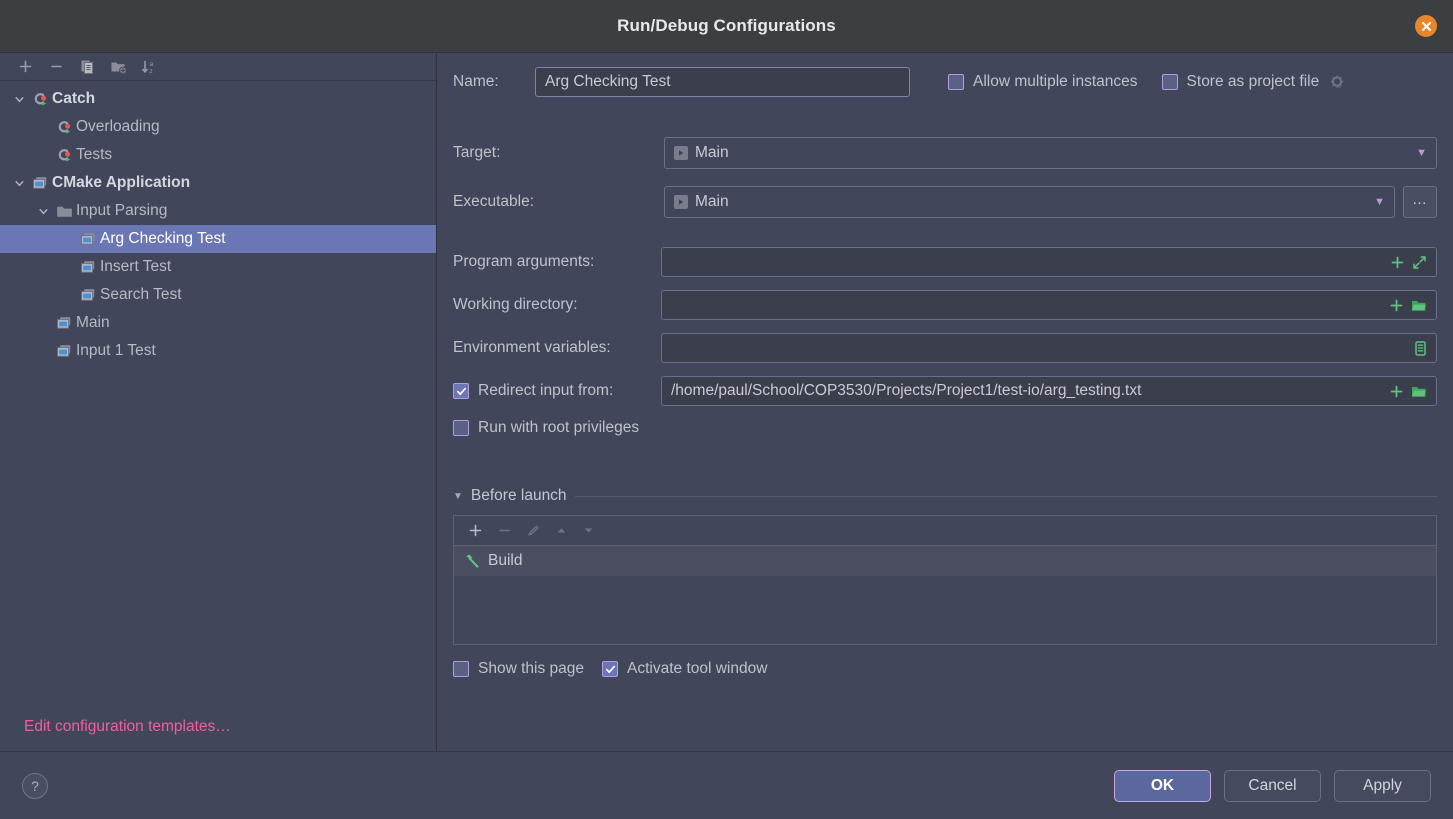  Describe the element at coordinates (218, 267) in the screenshot. I see `tree-item: Insert Test` at that location.